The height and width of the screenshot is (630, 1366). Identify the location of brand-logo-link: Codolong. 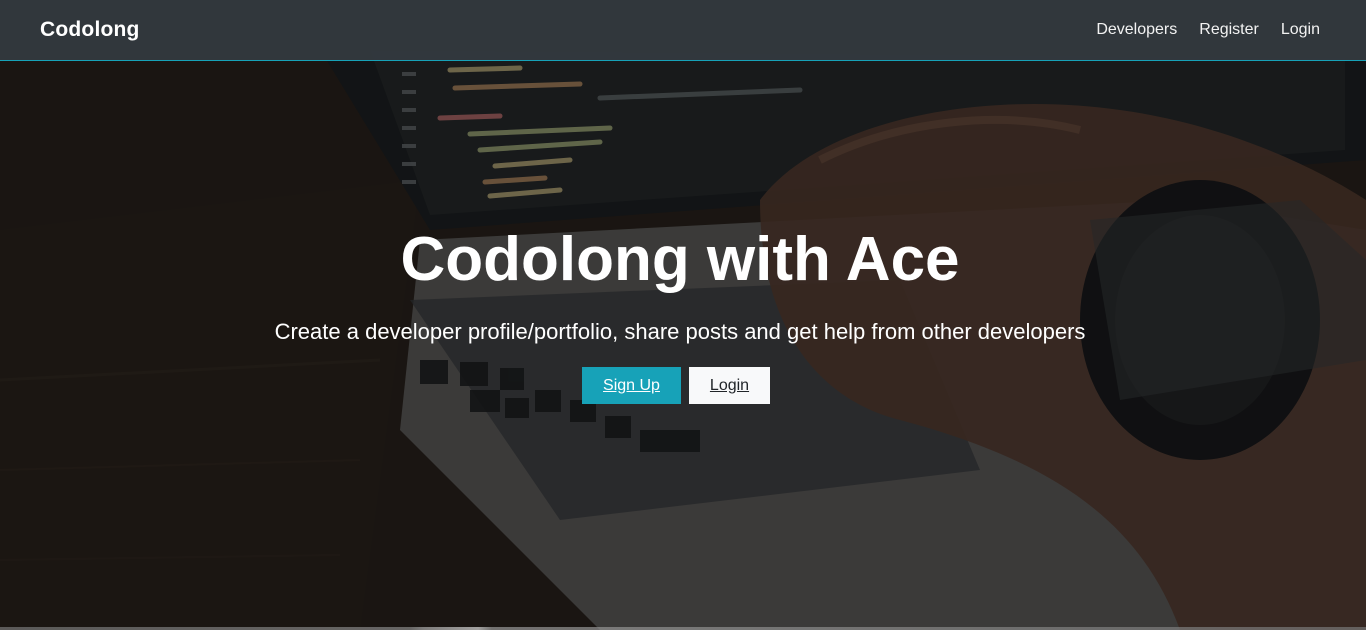
(90, 30).